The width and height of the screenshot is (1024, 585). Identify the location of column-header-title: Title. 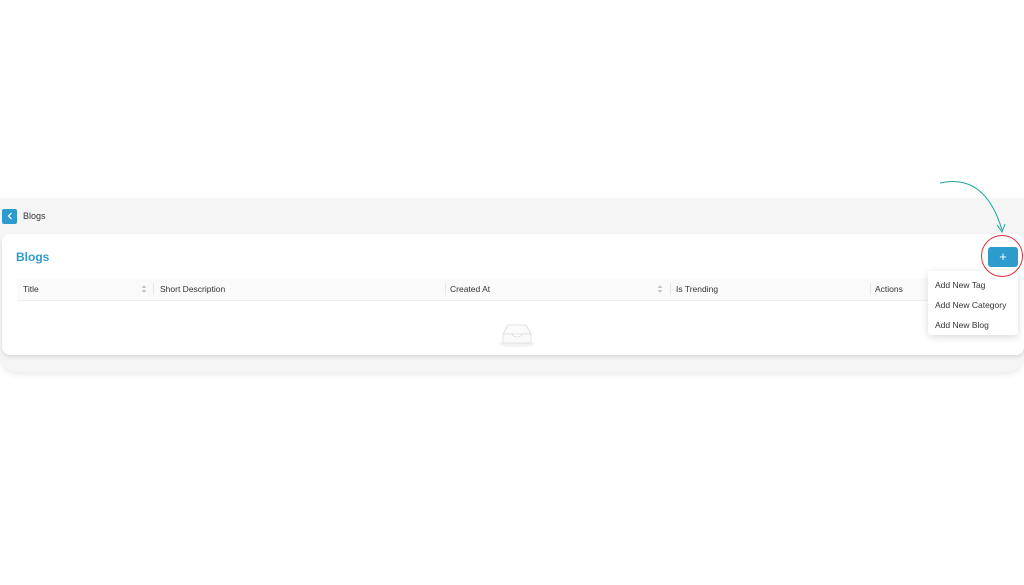
(31, 289).